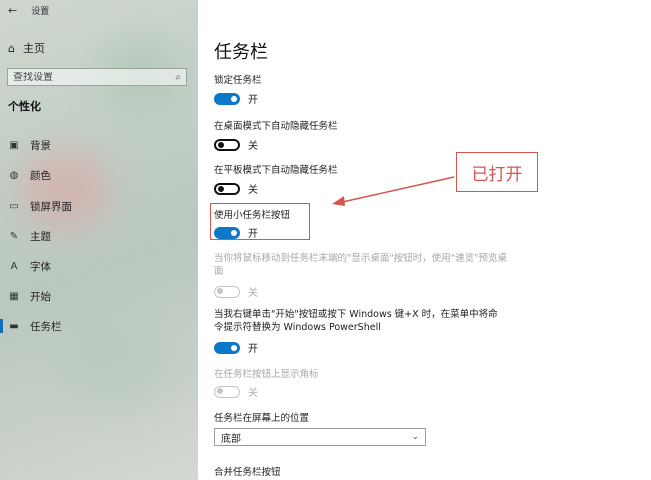  I want to click on back-arrow-icon: ←, so click(12, 10).